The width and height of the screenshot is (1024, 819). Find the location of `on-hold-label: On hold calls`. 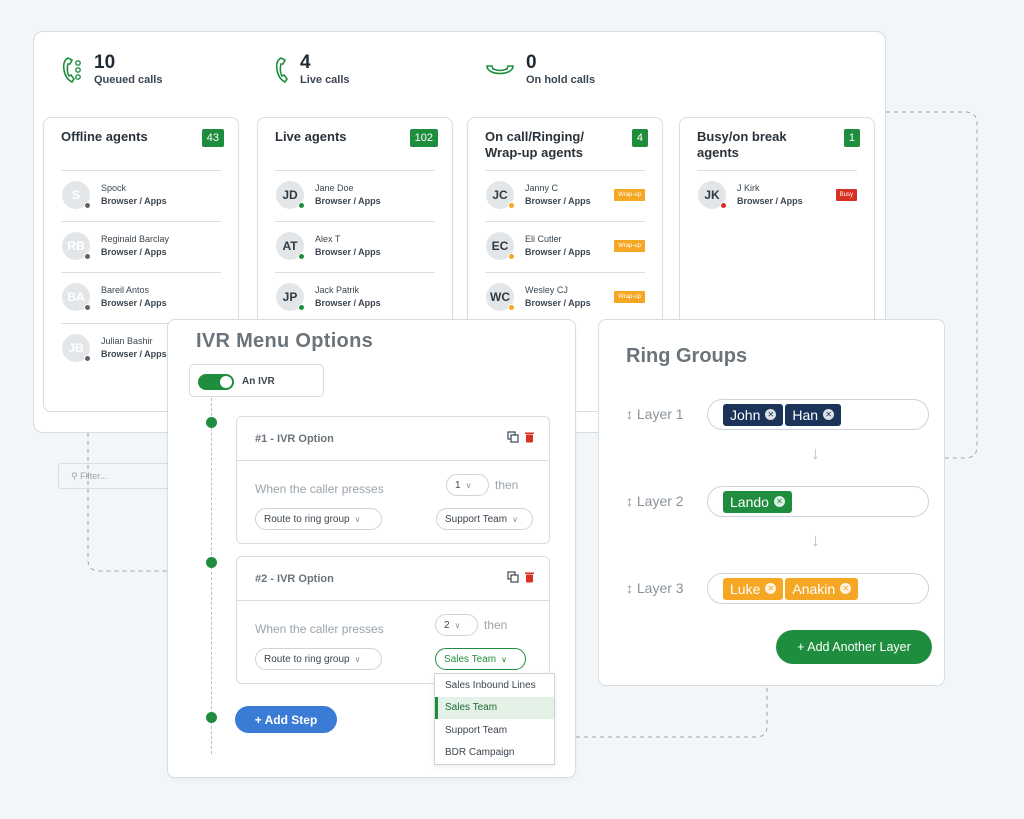

on-hold-label: On hold calls is located at coordinates (561, 80).